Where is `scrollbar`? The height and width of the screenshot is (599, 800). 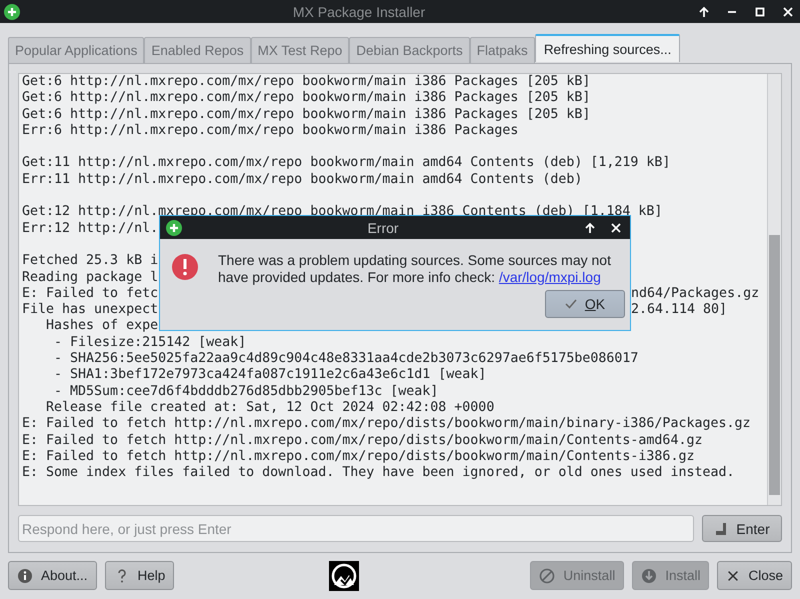 scrollbar is located at coordinates (774, 289).